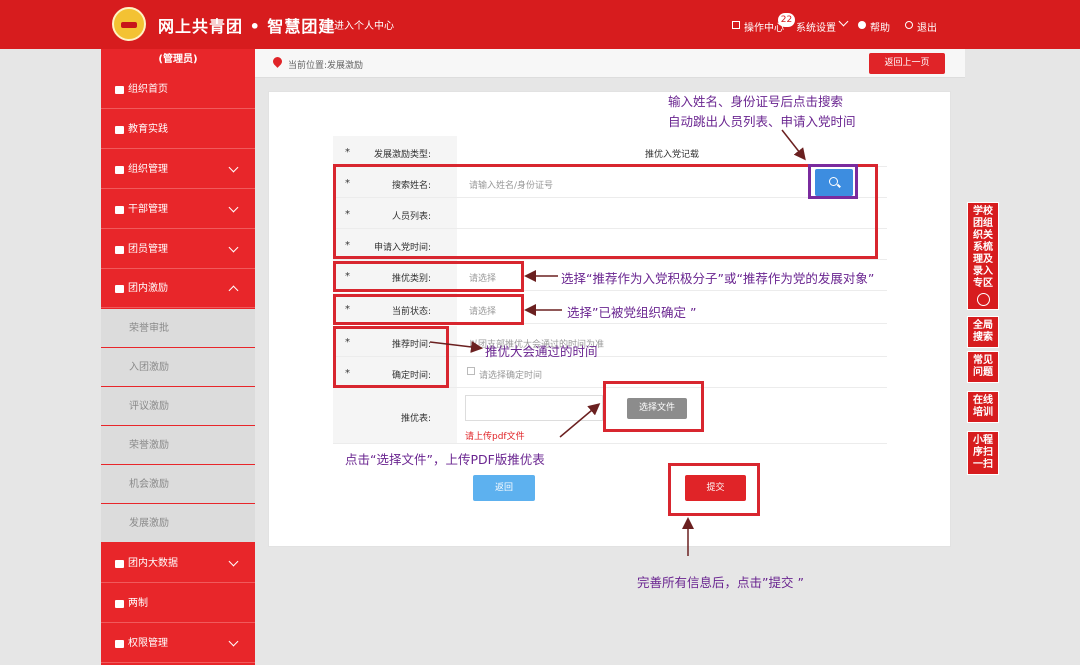 Image resolution: width=1080 pixels, height=665 pixels. I want to click on sidebar-item-members: 团员管理, so click(178, 249).